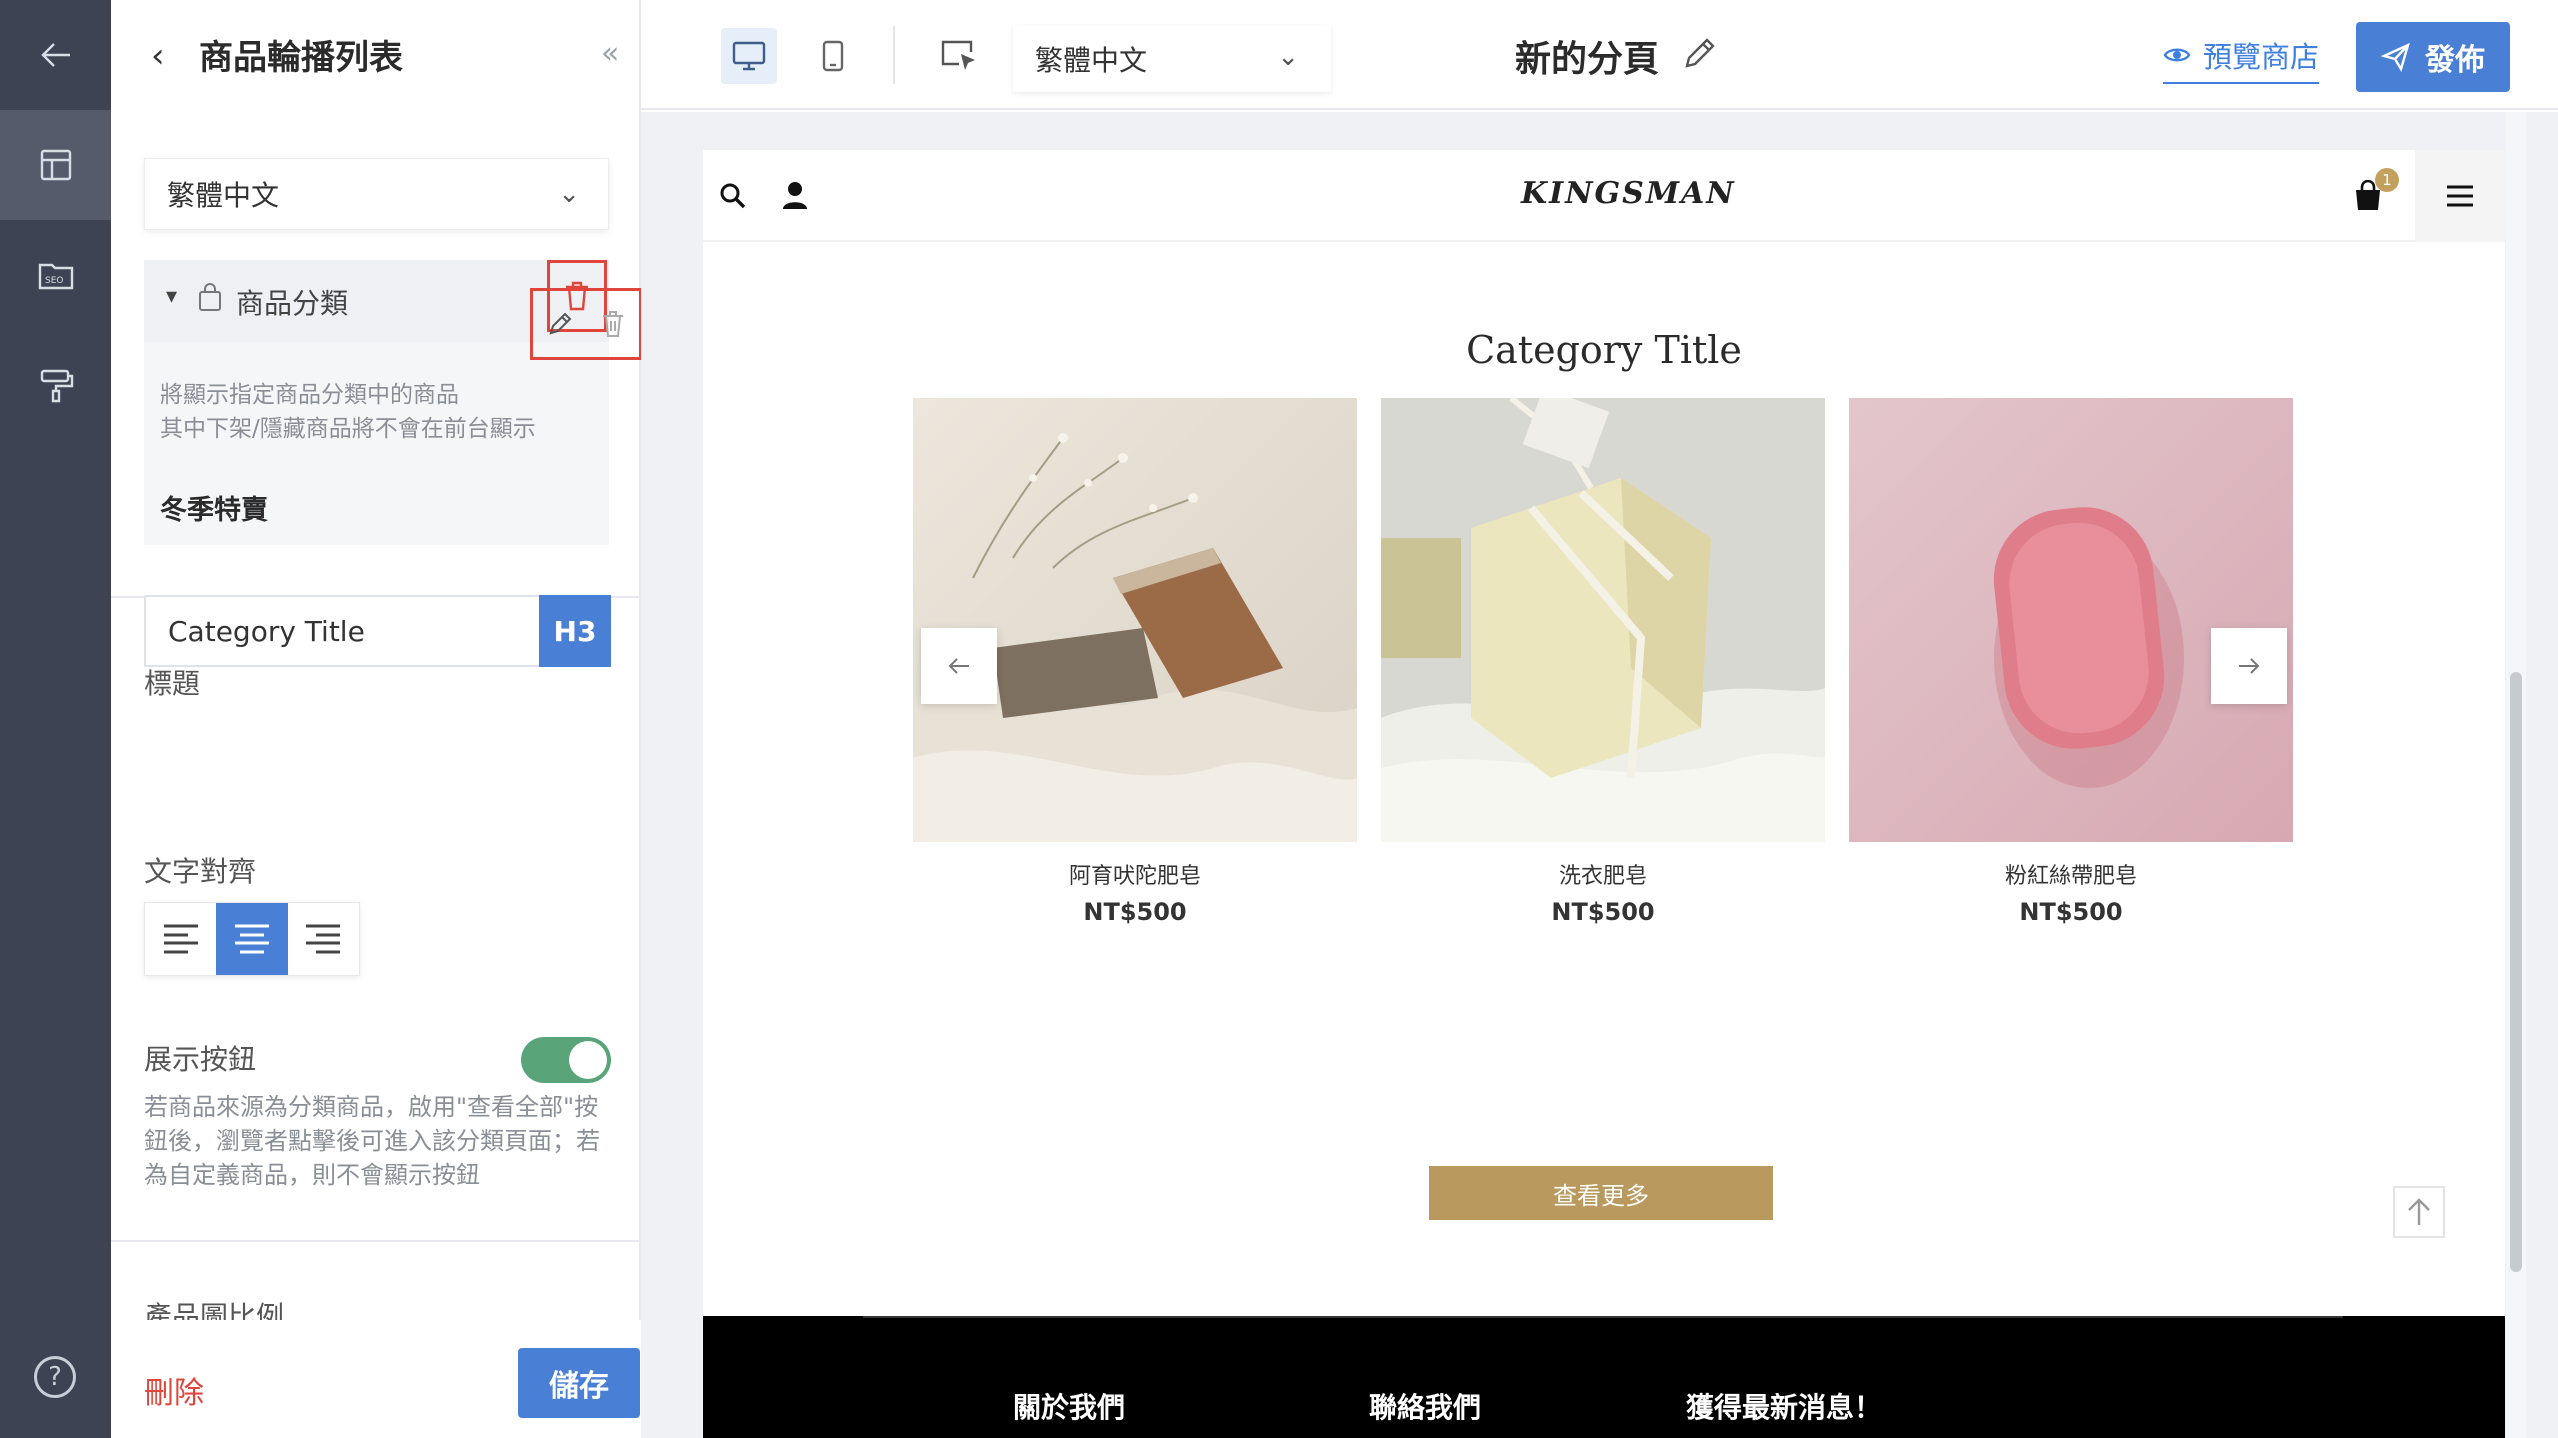 This screenshot has height=1438, width=2558. I want to click on svg-text: SEO, so click(54, 281).